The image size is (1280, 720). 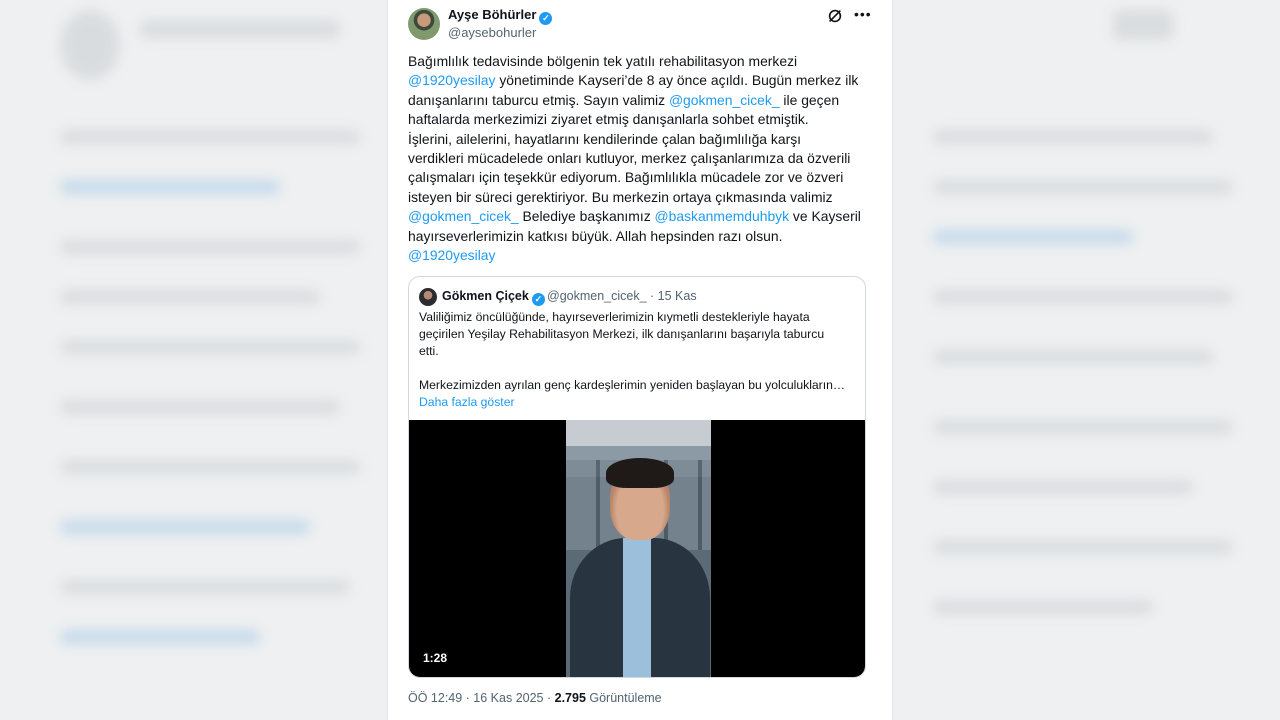 I want to click on tweet-text-line: @1920yesilay, so click(x=639, y=255).